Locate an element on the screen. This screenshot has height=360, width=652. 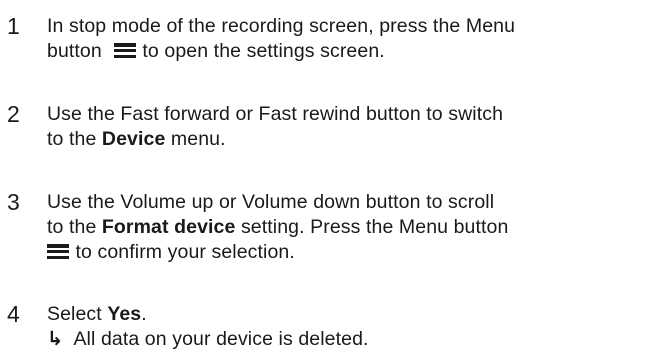
step-line: to the Device menu. is located at coordinates (347, 139).